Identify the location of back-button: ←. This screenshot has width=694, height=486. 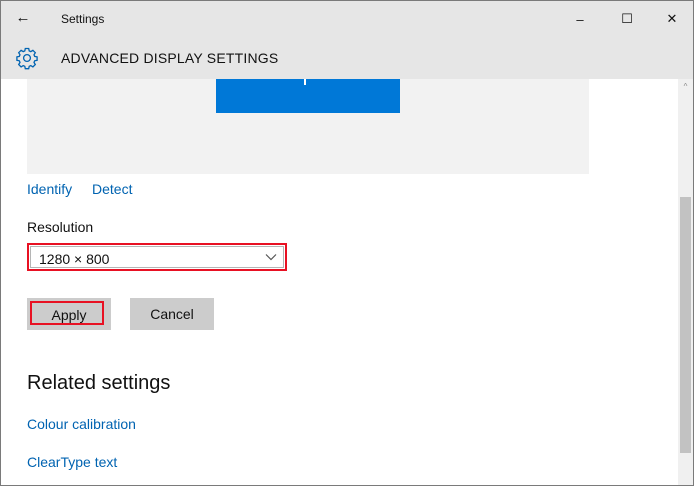
(23, 17).